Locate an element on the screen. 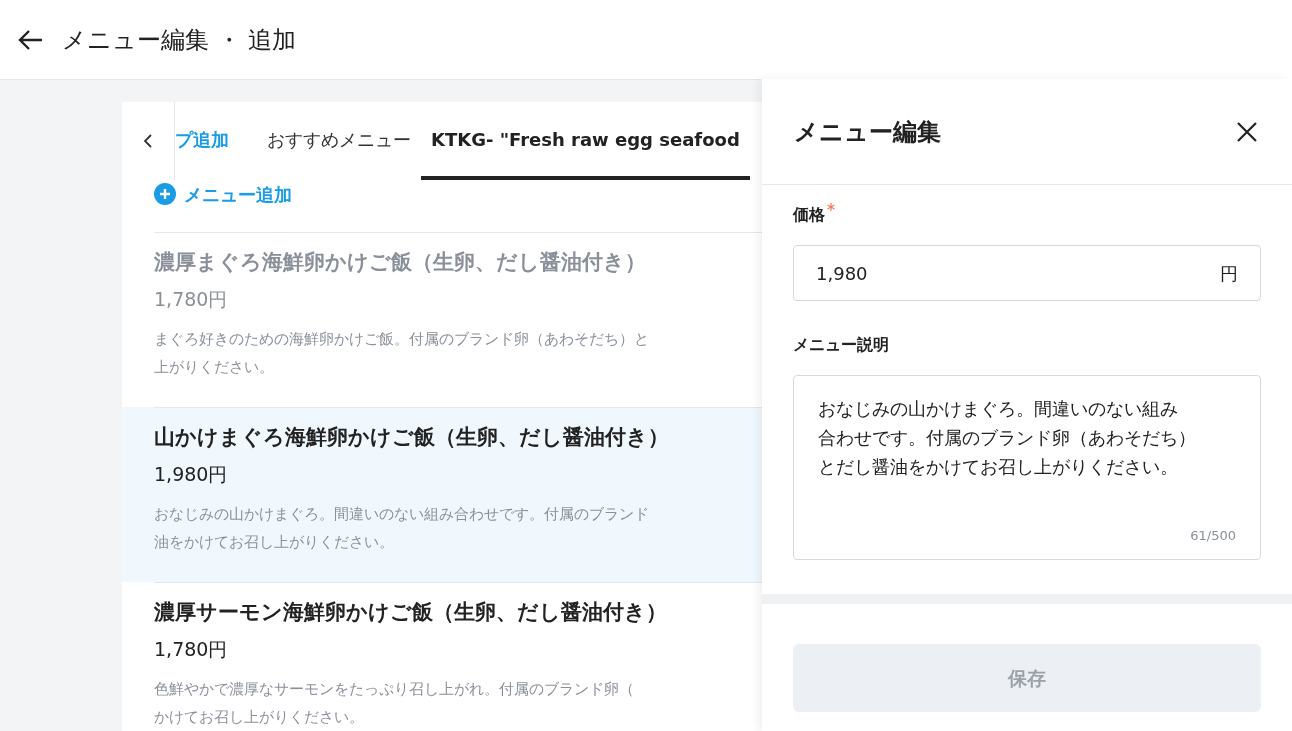 The width and height of the screenshot is (1292, 731). page-title: メニュー編集 ・ 追加 is located at coordinates (179, 40).